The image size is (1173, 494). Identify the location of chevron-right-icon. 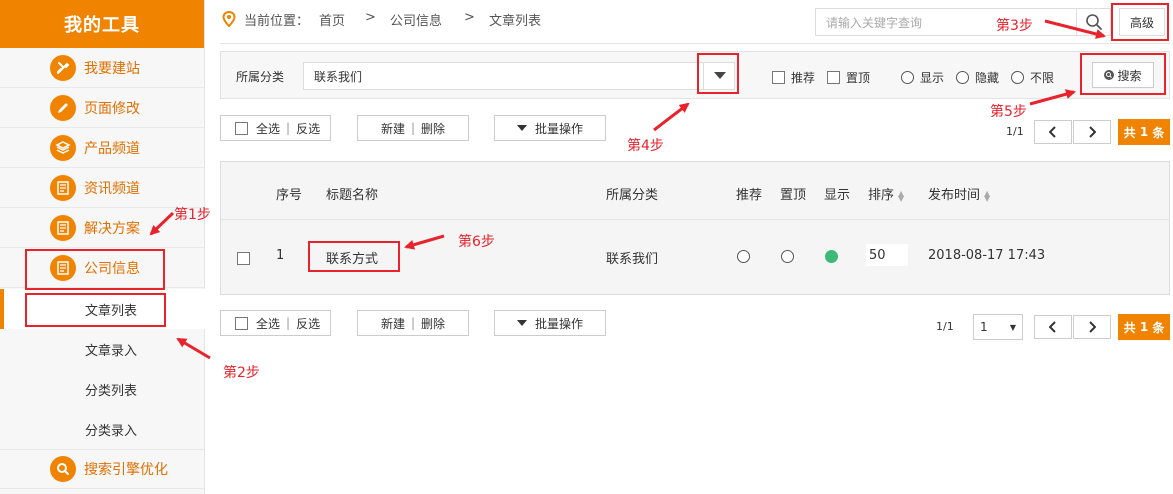
(1092, 327).